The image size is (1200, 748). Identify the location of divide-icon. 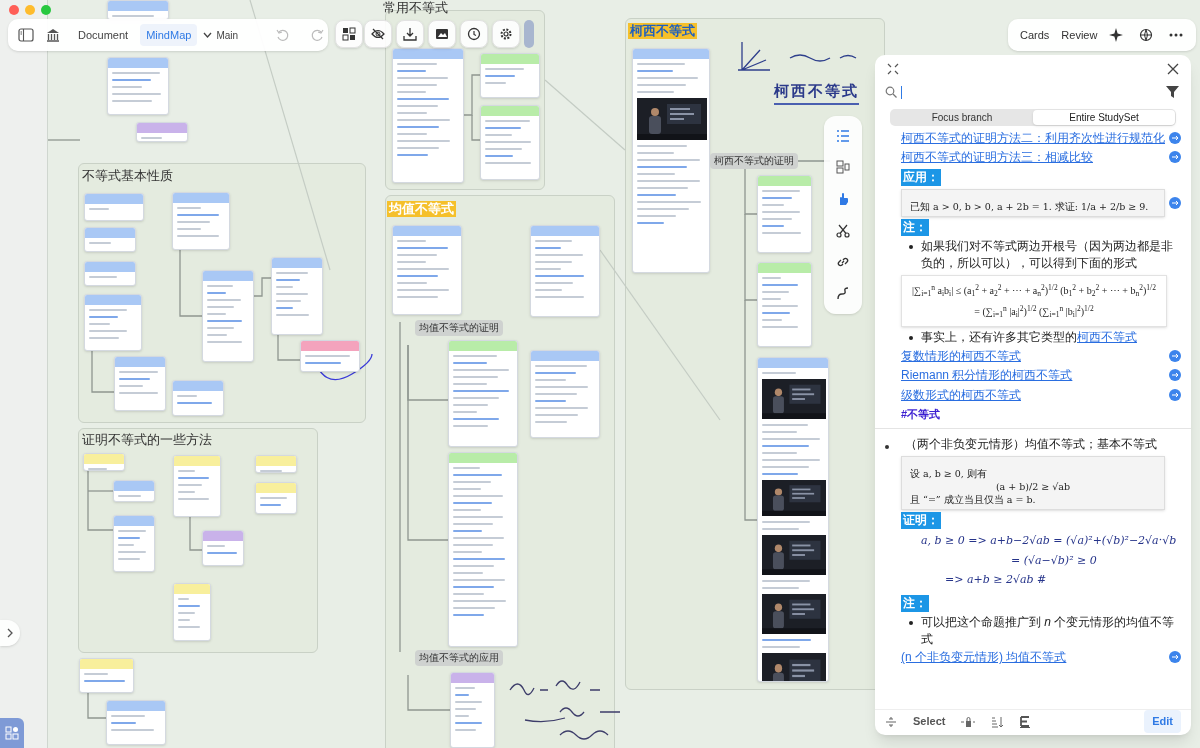
(891, 721).